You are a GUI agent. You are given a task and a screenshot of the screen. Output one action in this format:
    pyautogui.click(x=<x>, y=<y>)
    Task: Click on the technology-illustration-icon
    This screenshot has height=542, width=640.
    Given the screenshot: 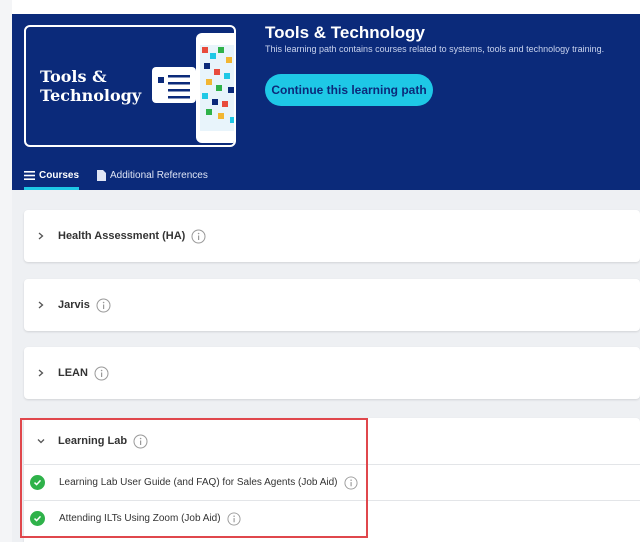 What is the action you would take?
    pyautogui.click(x=193, y=88)
    